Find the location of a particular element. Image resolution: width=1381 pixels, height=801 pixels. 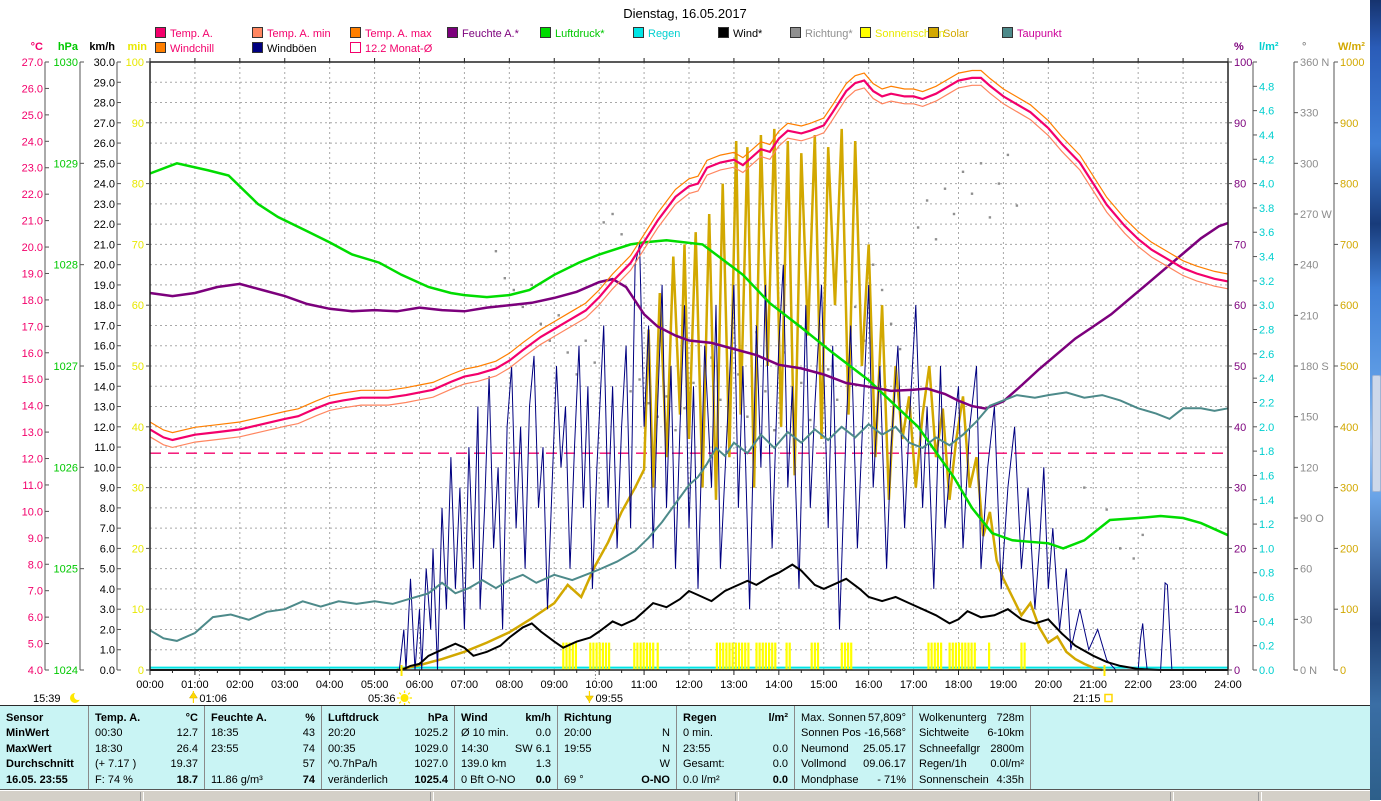

tick-label: 5.0 is located at coordinates (107, 570).